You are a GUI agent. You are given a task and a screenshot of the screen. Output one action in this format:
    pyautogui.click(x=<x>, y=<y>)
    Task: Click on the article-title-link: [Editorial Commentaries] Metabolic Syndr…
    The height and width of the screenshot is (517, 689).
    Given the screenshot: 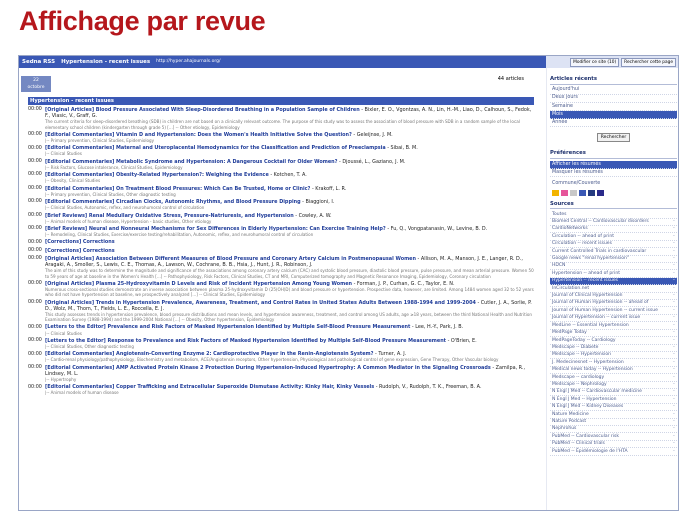 What is the action you would take?
    pyautogui.click(x=191, y=162)
    